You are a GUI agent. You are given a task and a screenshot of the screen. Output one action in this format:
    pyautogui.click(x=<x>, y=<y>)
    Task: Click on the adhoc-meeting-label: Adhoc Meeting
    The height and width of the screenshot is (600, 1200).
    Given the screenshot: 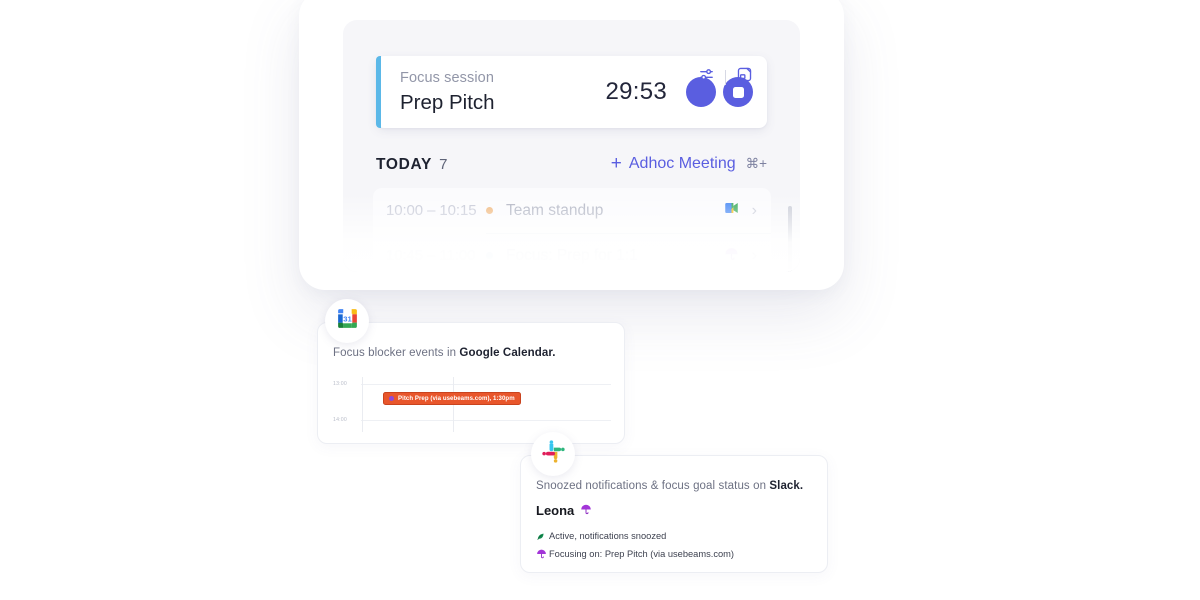 What is the action you would take?
    pyautogui.click(x=682, y=163)
    